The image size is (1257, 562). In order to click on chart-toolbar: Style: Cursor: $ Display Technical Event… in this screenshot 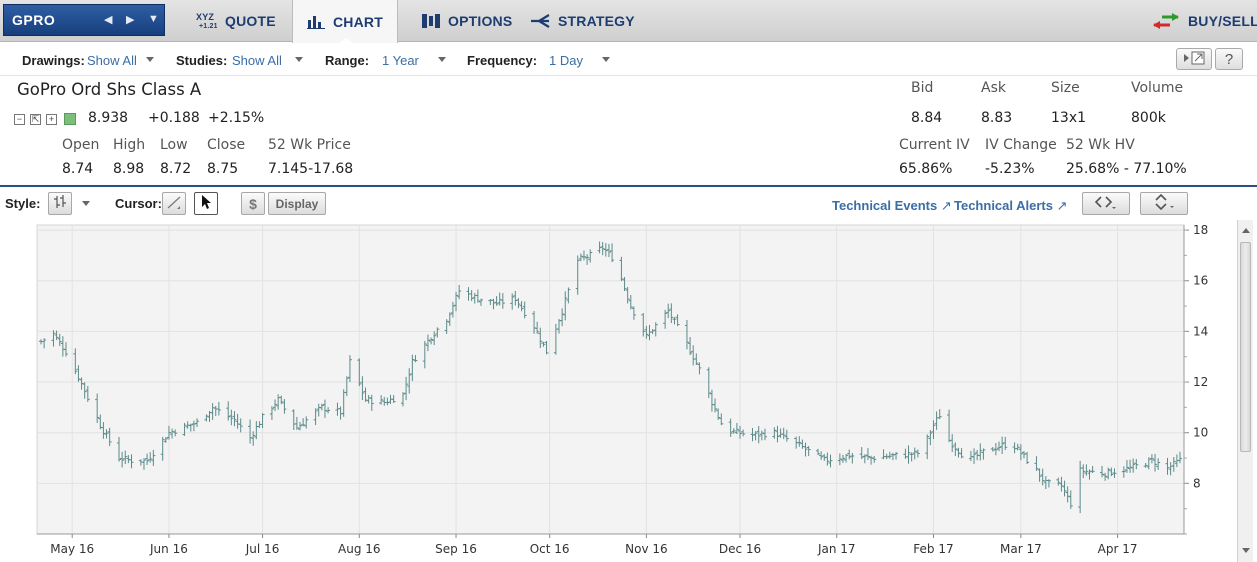, I will do `click(628, 203)`.